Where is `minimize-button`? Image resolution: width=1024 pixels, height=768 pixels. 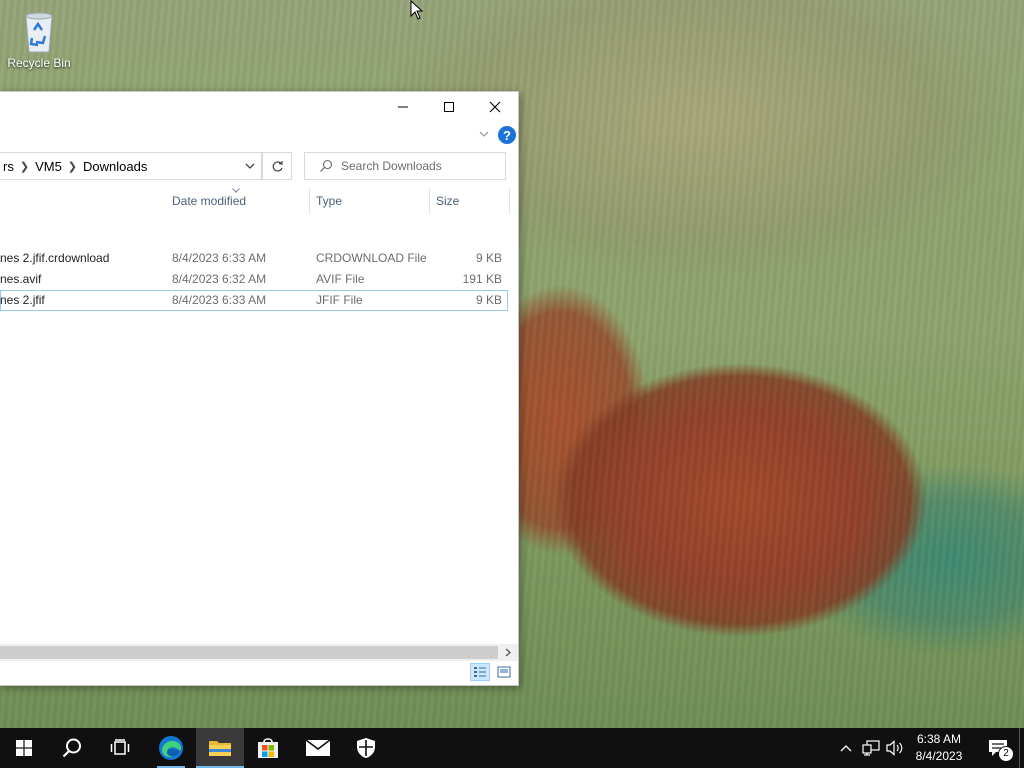
minimize-button is located at coordinates (403, 107).